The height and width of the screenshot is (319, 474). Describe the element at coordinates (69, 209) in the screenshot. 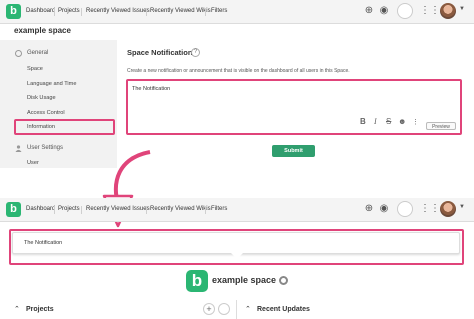

I see `nav-projects: Projects` at that location.